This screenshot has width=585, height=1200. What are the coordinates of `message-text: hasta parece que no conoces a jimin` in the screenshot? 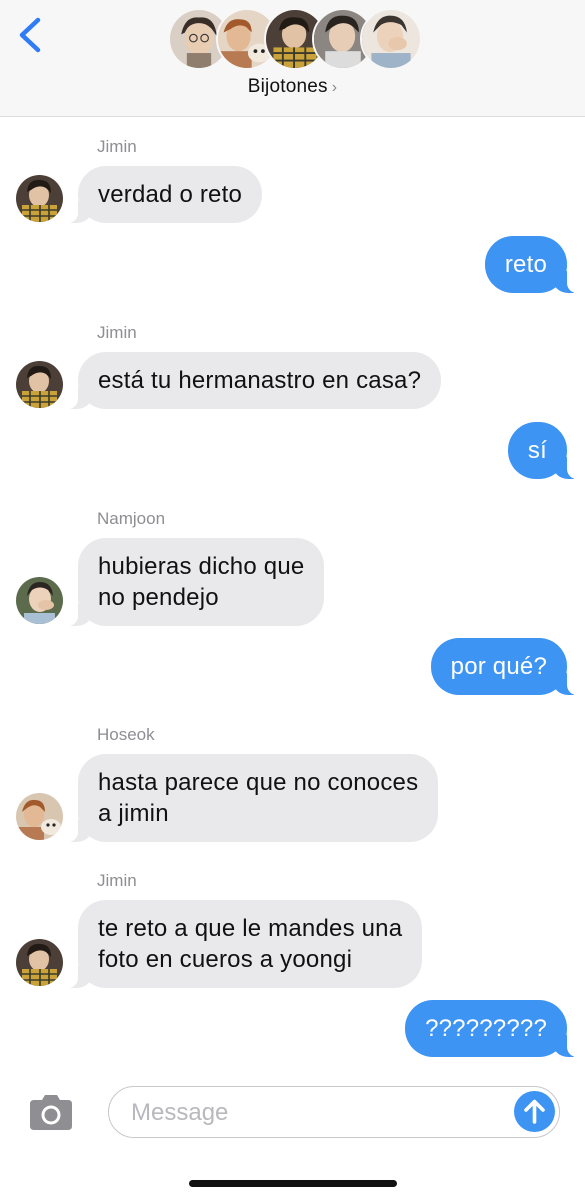 It's located at (258, 798).